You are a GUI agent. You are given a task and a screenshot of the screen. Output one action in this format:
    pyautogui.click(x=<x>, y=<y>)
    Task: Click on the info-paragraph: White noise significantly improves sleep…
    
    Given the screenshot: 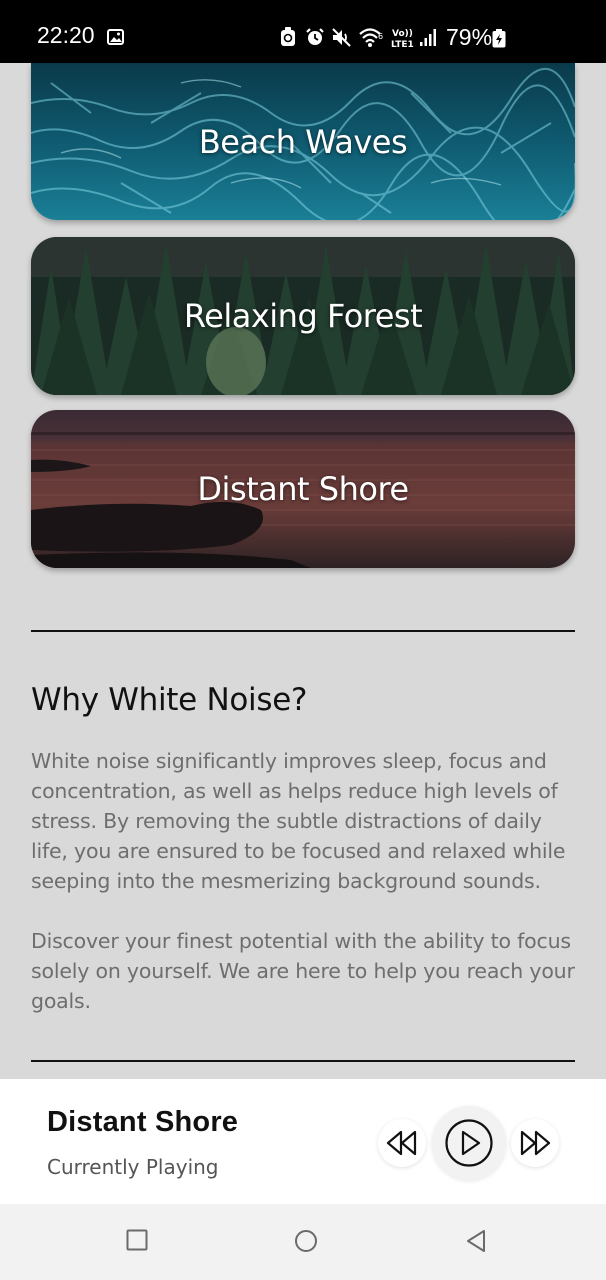 What is the action you would take?
    pyautogui.click(x=298, y=821)
    